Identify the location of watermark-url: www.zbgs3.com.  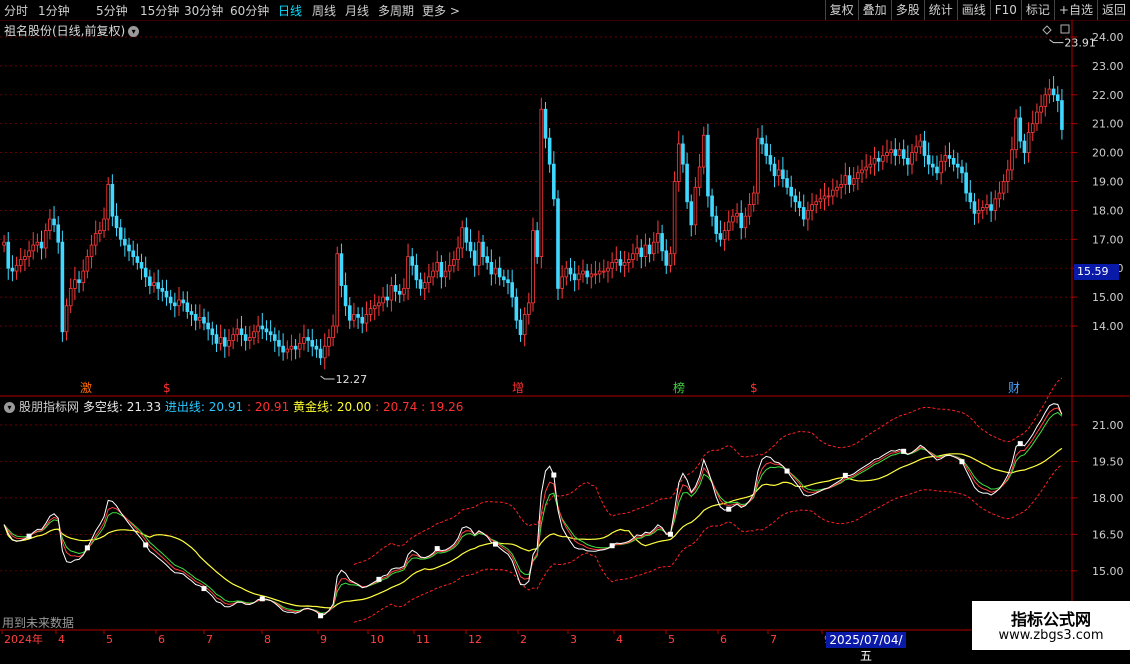
(1051, 635).